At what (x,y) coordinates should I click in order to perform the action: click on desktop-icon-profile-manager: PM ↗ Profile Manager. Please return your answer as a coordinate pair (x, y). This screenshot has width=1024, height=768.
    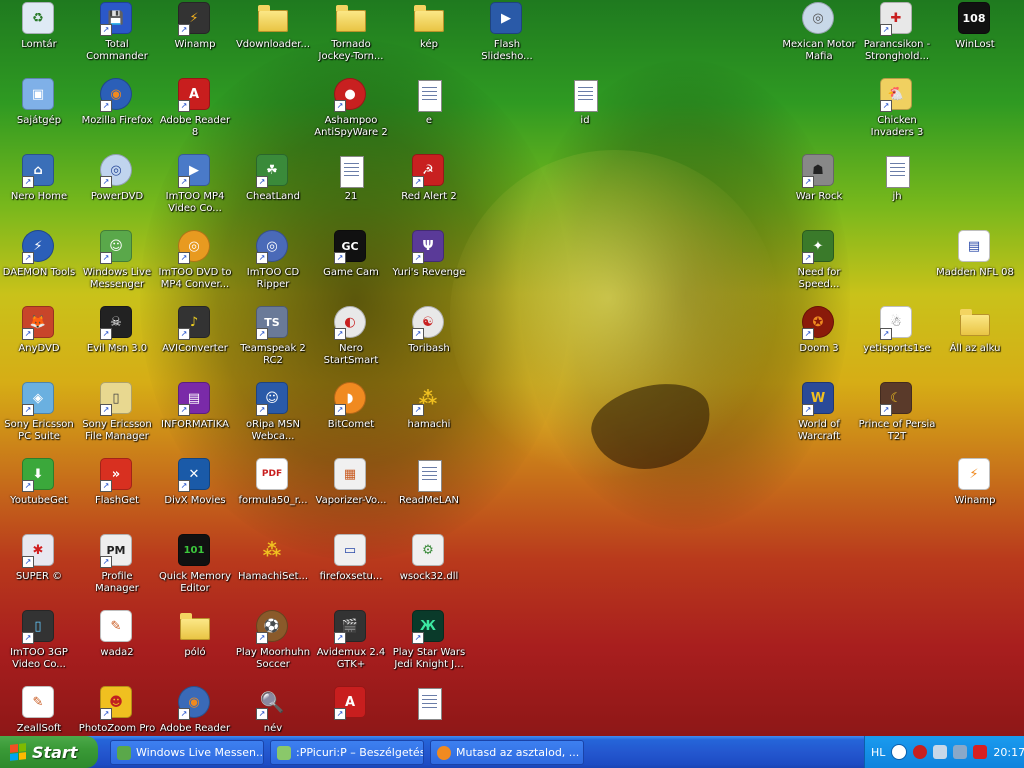
    Looking at the image, I should click on (117, 564).